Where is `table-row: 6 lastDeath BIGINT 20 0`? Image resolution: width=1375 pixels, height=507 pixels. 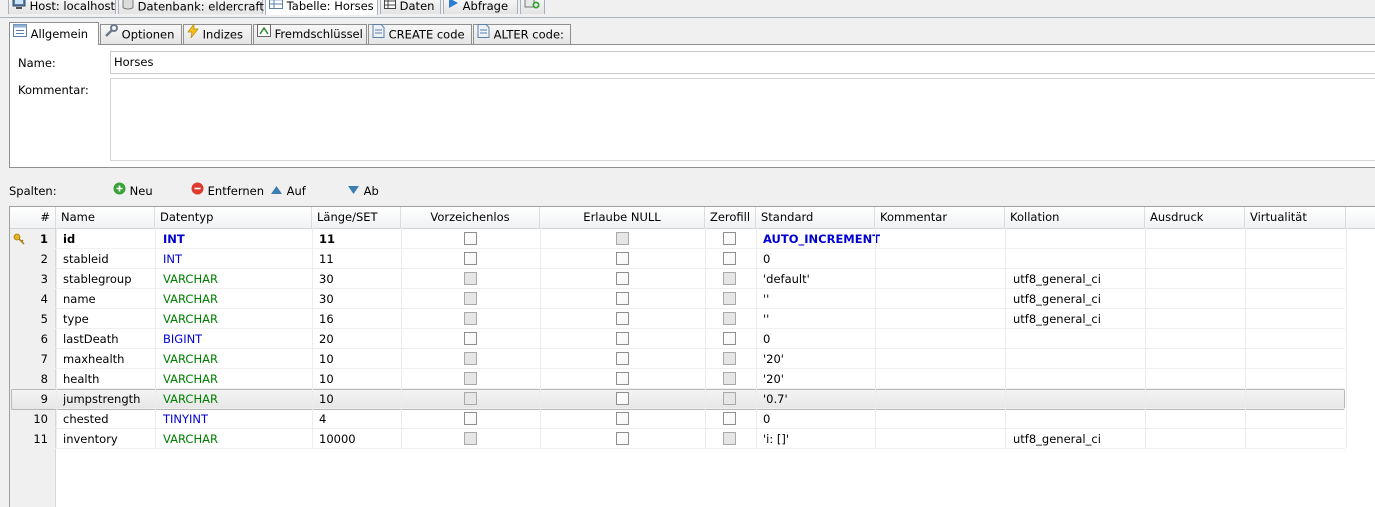
table-row: 6 lastDeath BIGINT 20 0 is located at coordinates (692, 339).